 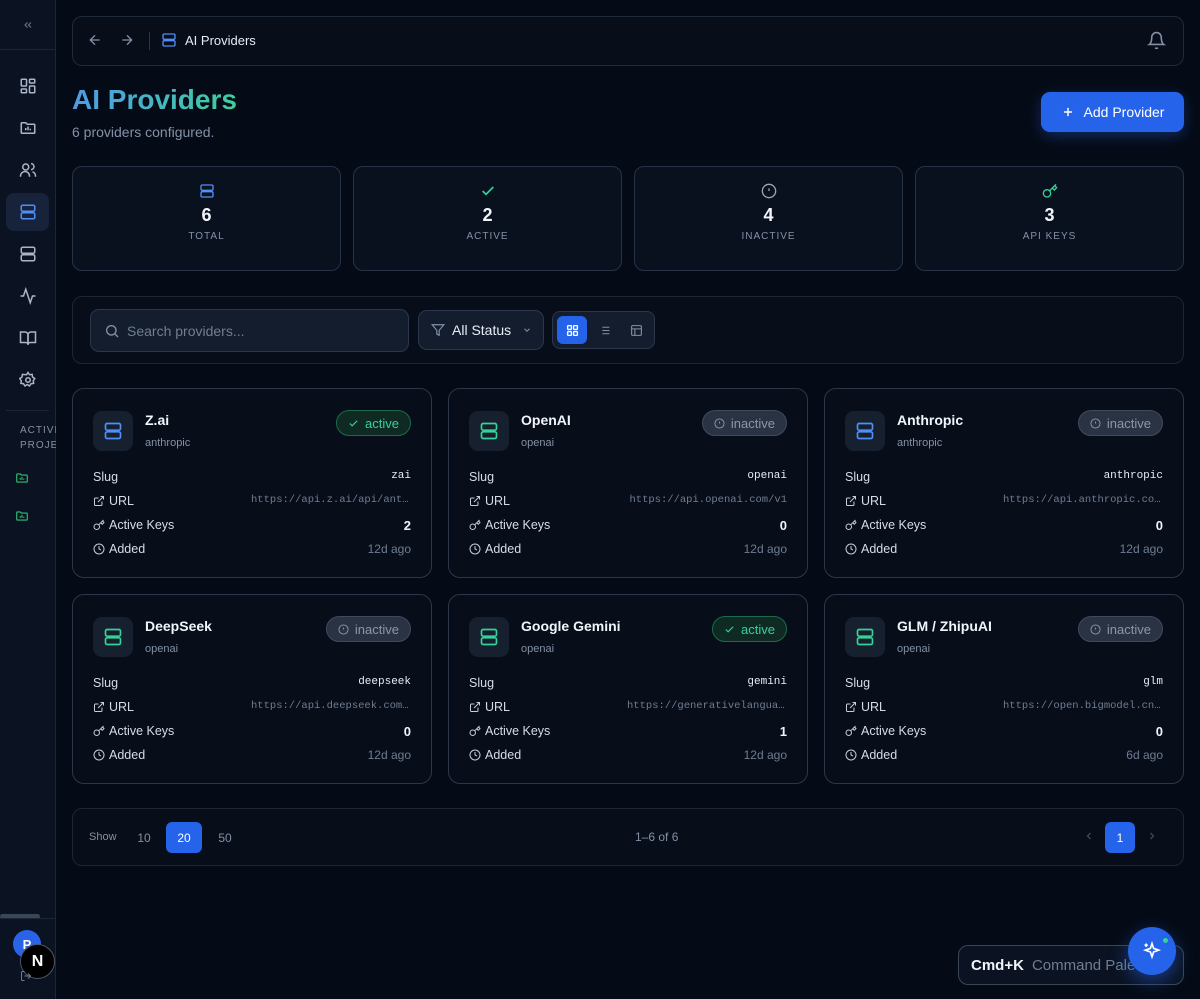 What do you see at coordinates (27, 410) in the screenshot?
I see `sidebar-divider` at bounding box center [27, 410].